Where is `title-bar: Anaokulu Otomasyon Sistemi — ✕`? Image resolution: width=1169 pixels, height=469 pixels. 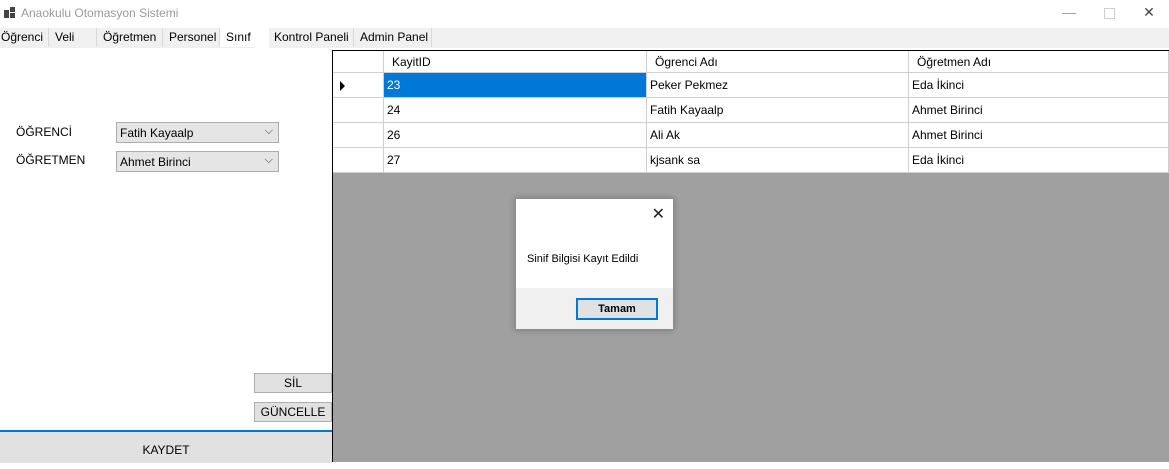
title-bar: Anaokulu Otomasyon Sistemi — ✕ is located at coordinates (584, 13).